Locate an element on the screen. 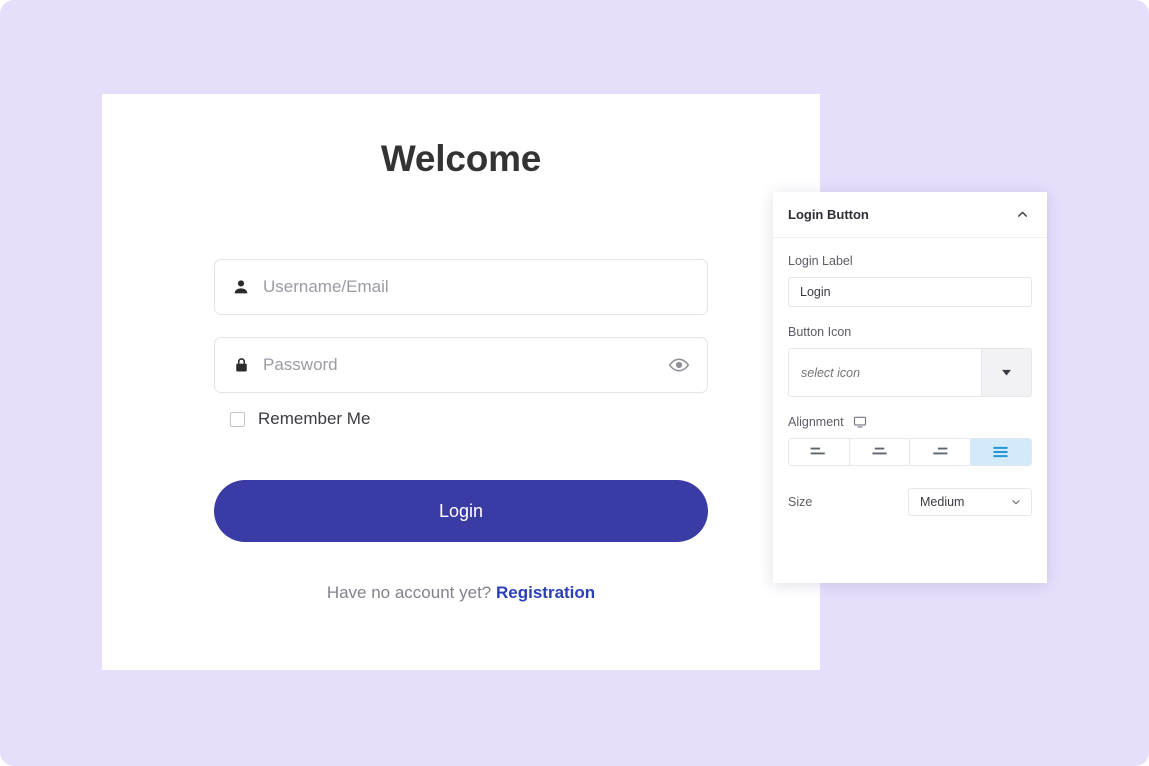 Image resolution: width=1149 pixels, height=766 pixels. page-title: Welcome is located at coordinates (461, 158).